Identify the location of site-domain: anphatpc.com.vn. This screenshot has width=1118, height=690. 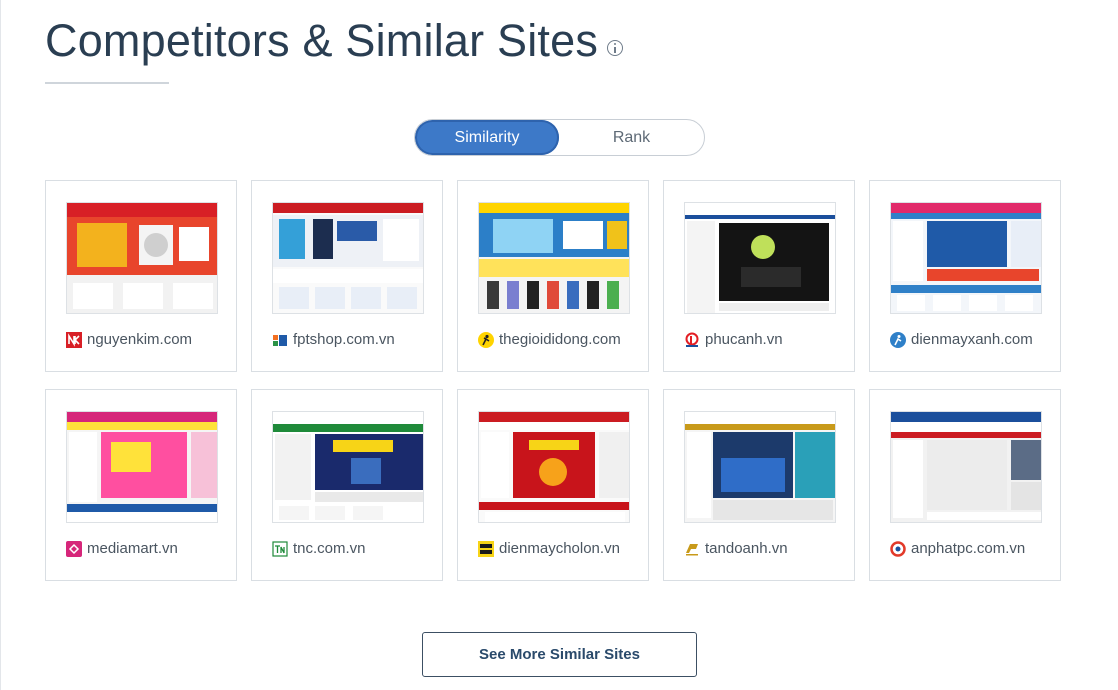
(968, 548).